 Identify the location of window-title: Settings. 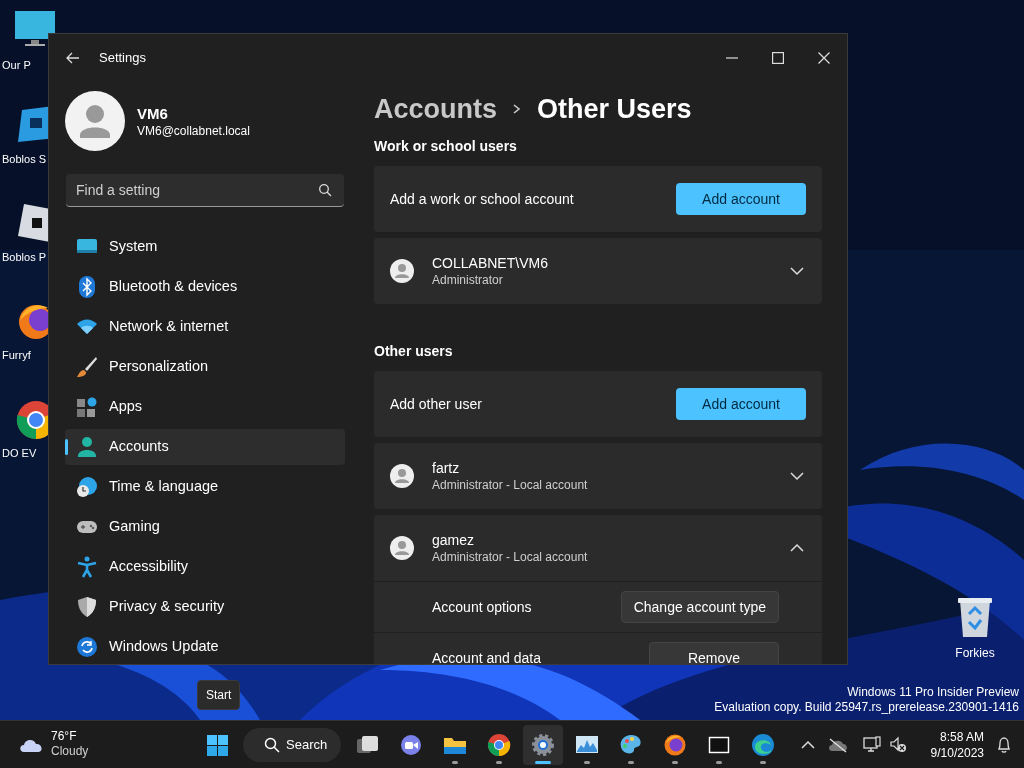
(122, 58).